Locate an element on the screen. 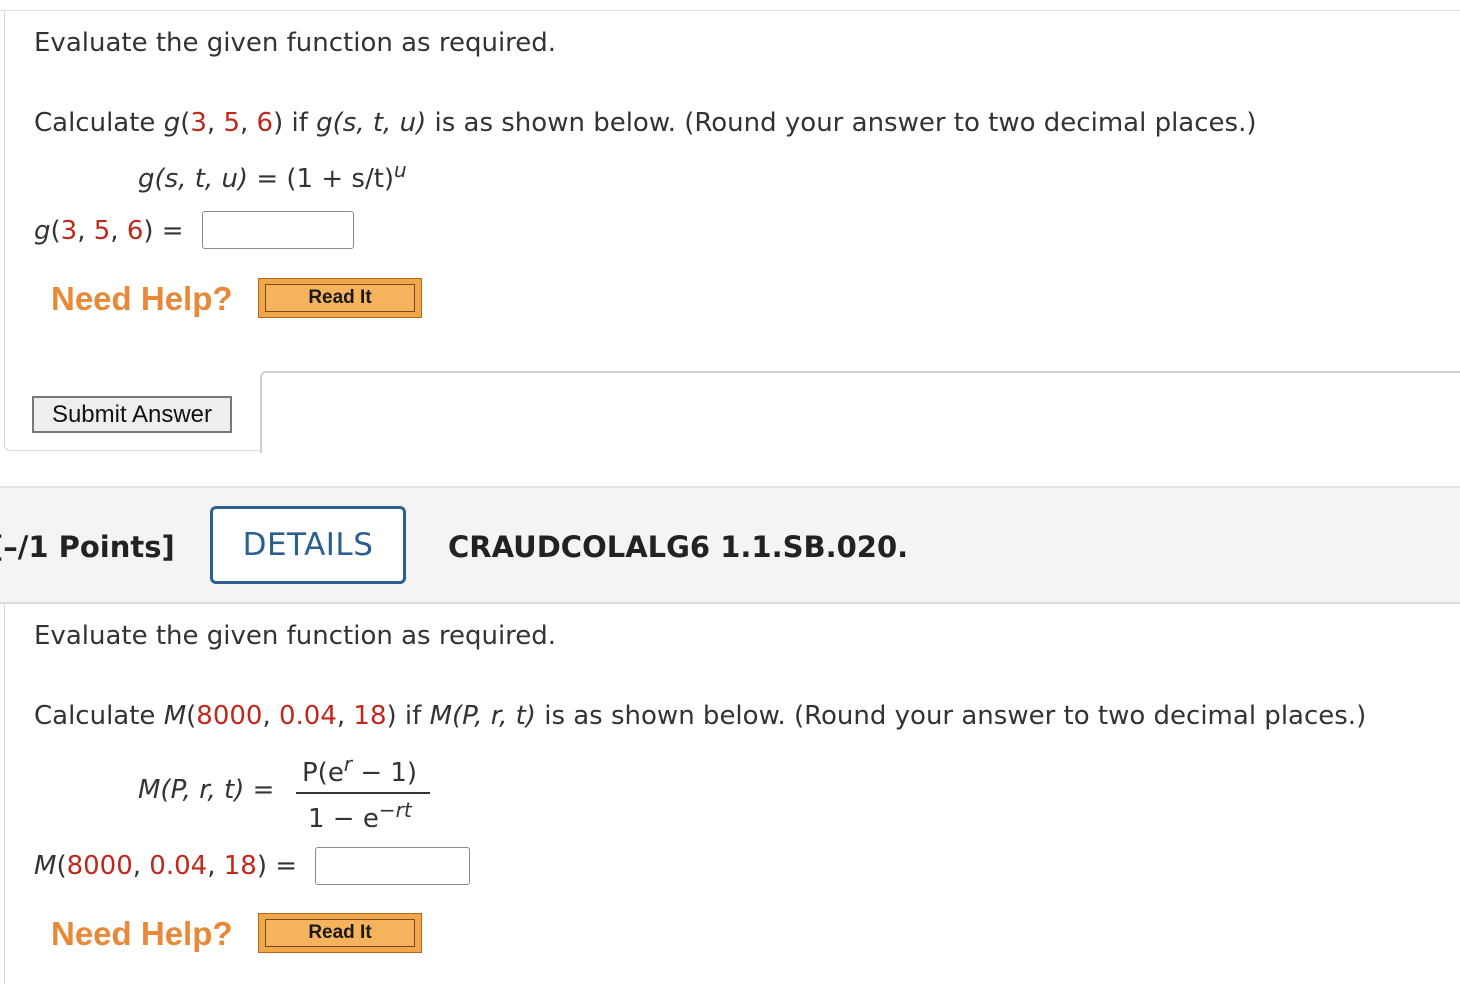  question-2-read-it-button: Read It is located at coordinates (340, 933).